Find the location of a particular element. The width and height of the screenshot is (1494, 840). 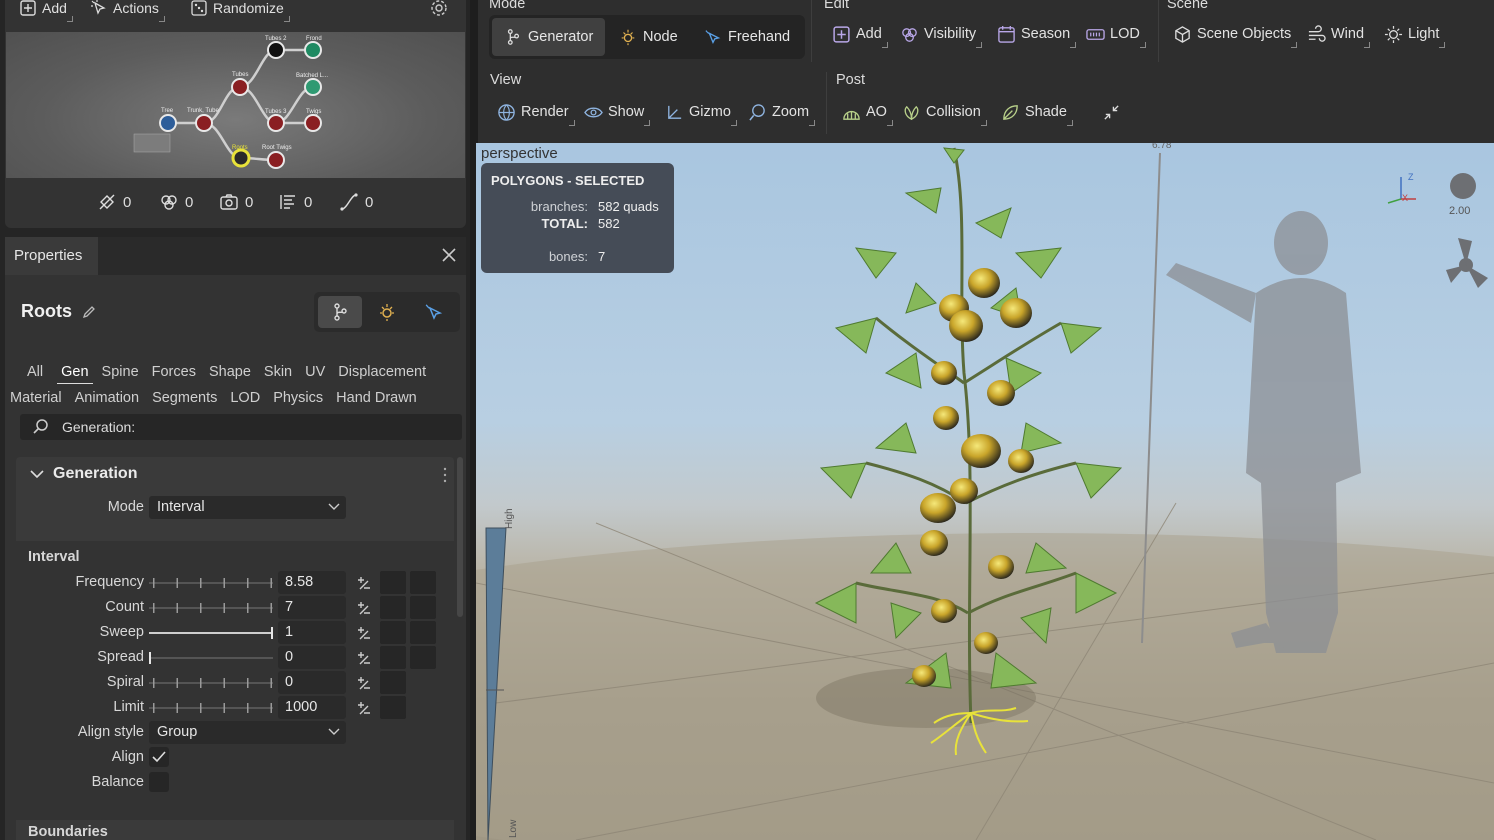

tab-displacement: Displacement is located at coordinates (382, 372).